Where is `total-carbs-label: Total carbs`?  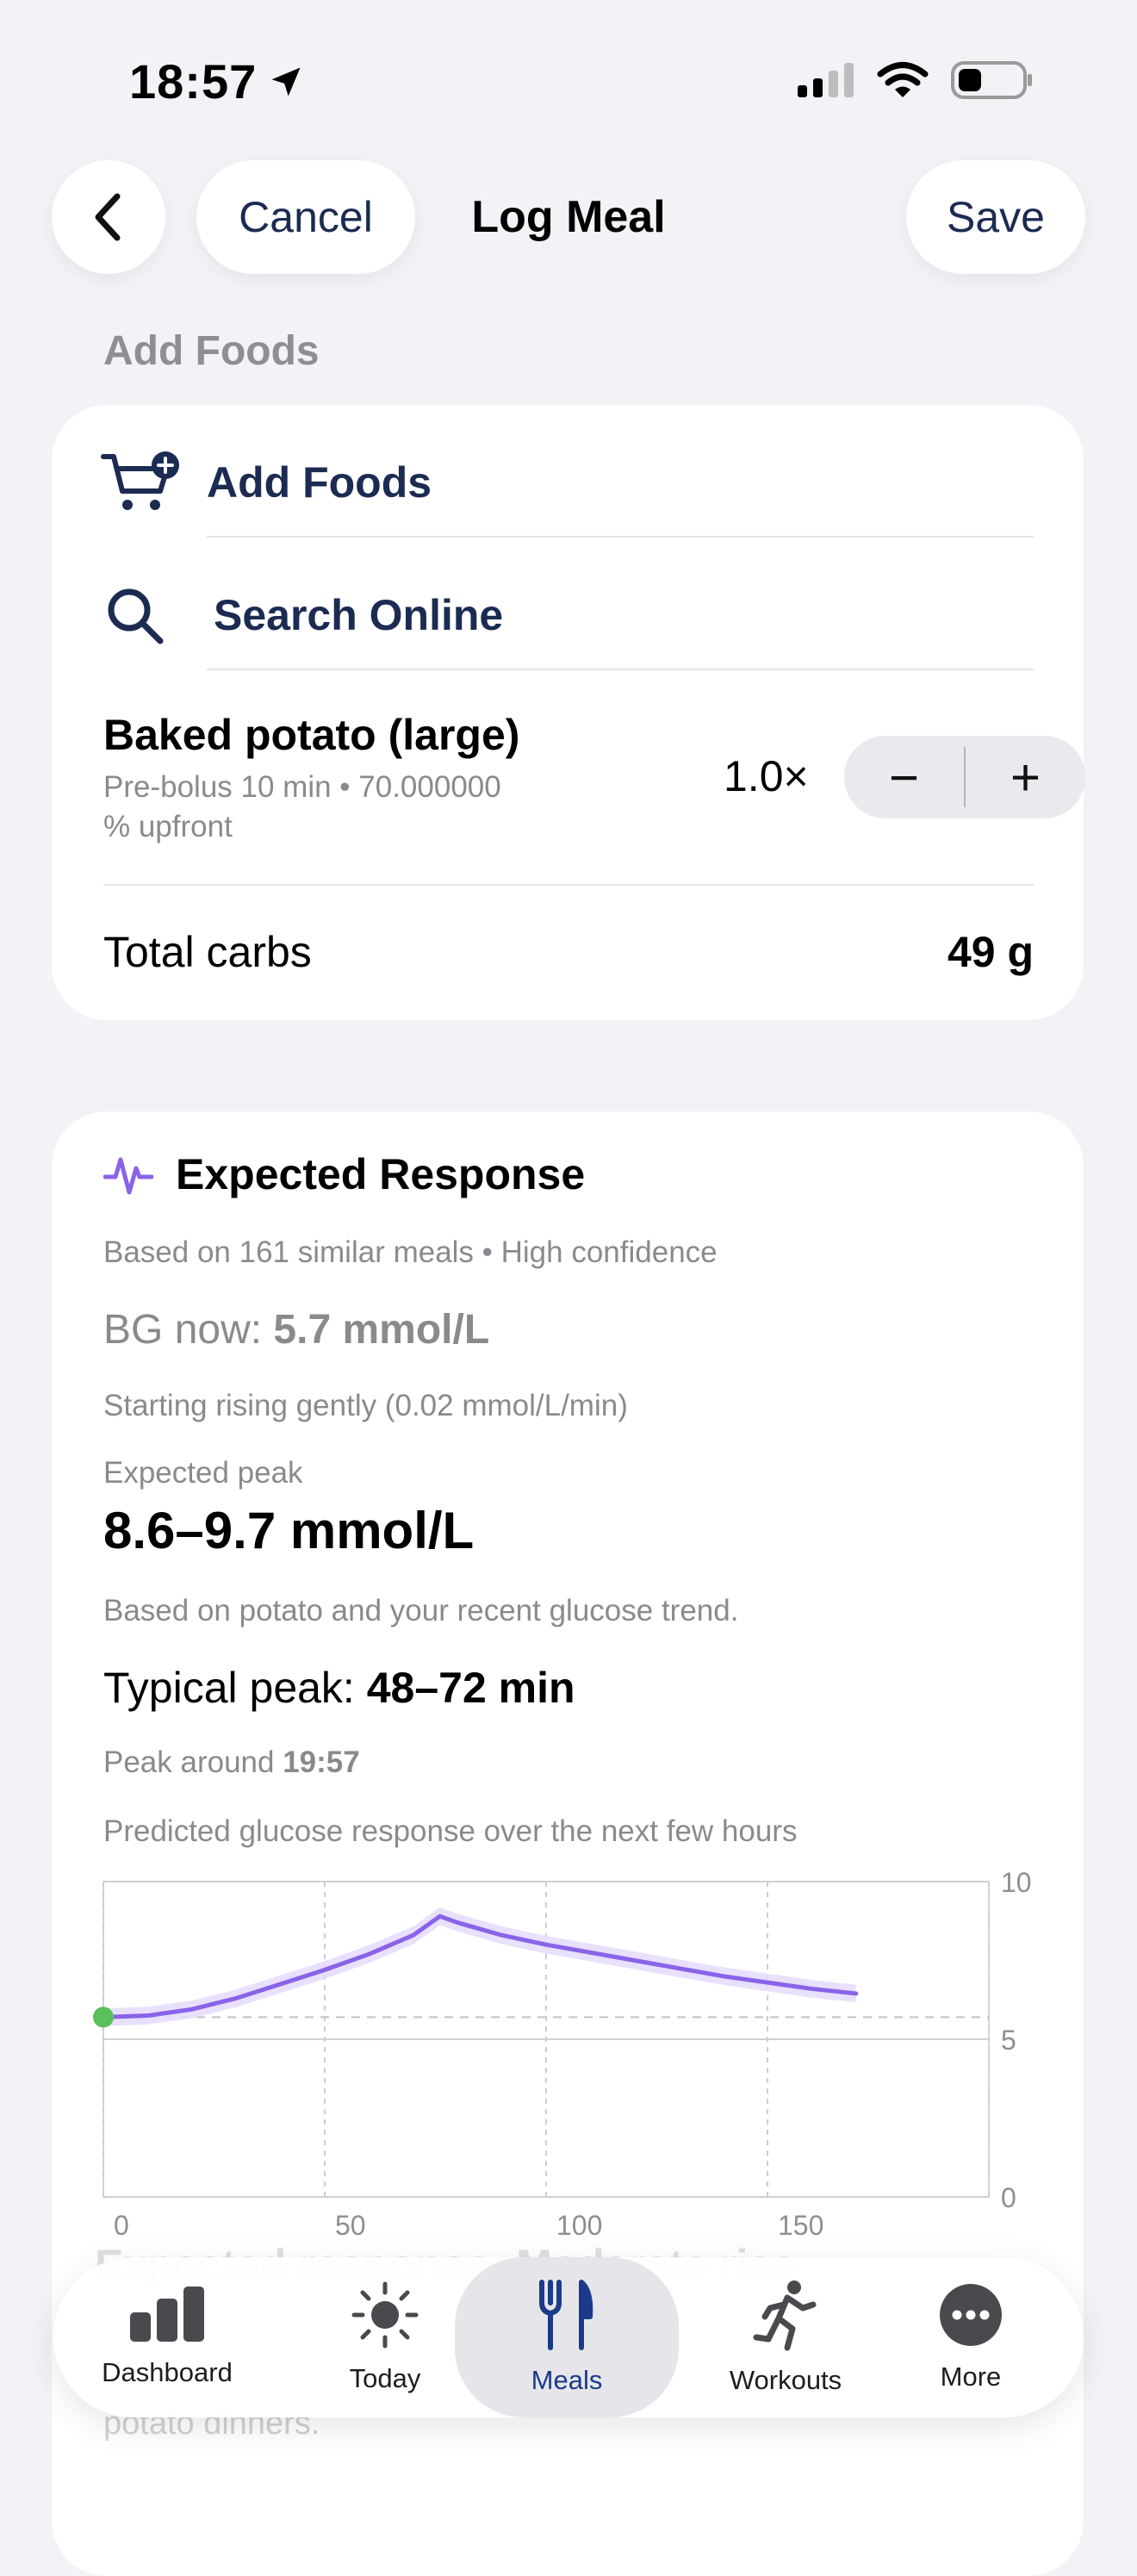
total-carbs-label: Total carbs is located at coordinates (207, 952).